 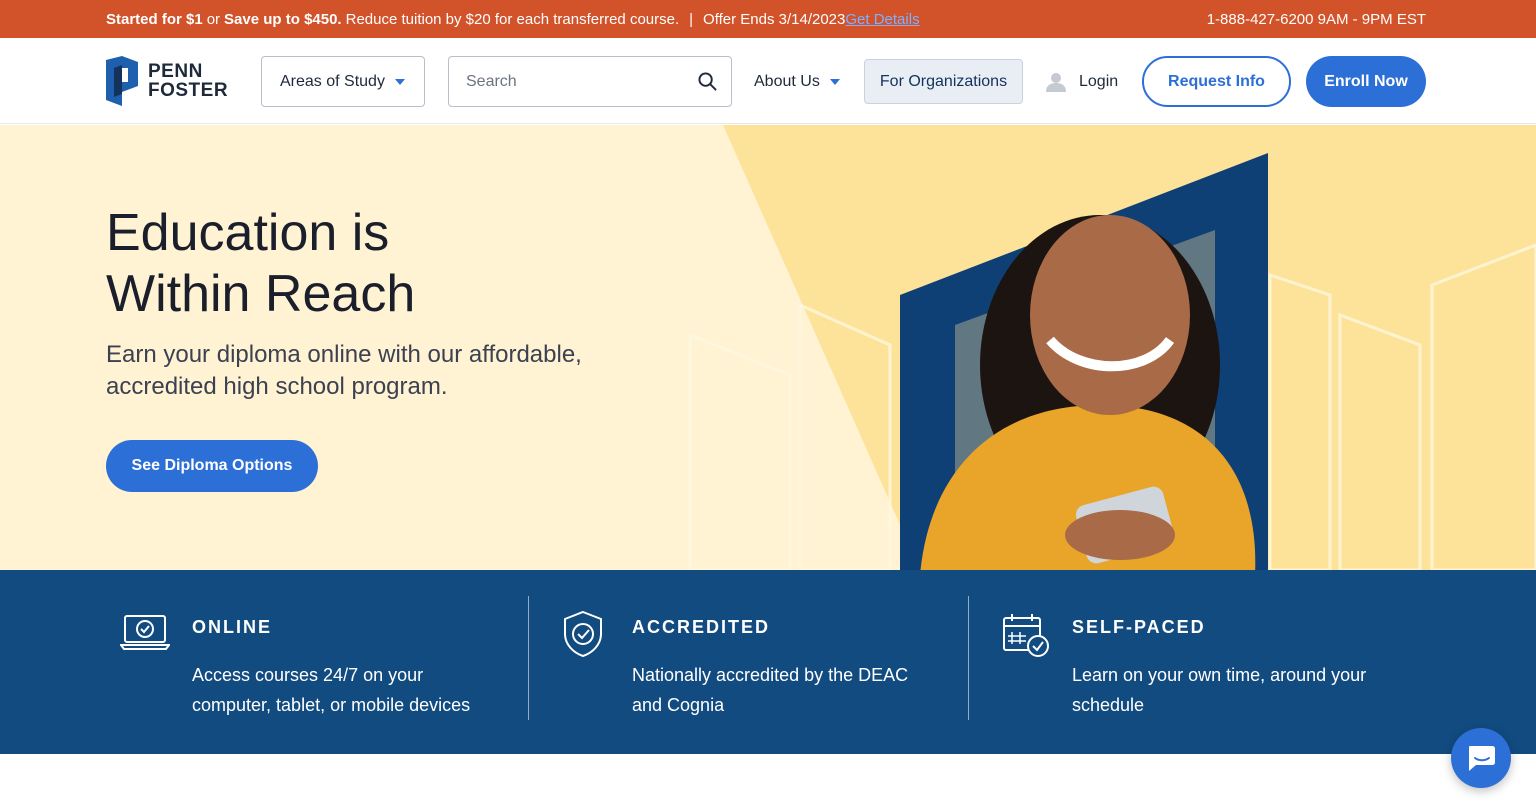 I want to click on about-us-label: About Us, so click(x=787, y=81).